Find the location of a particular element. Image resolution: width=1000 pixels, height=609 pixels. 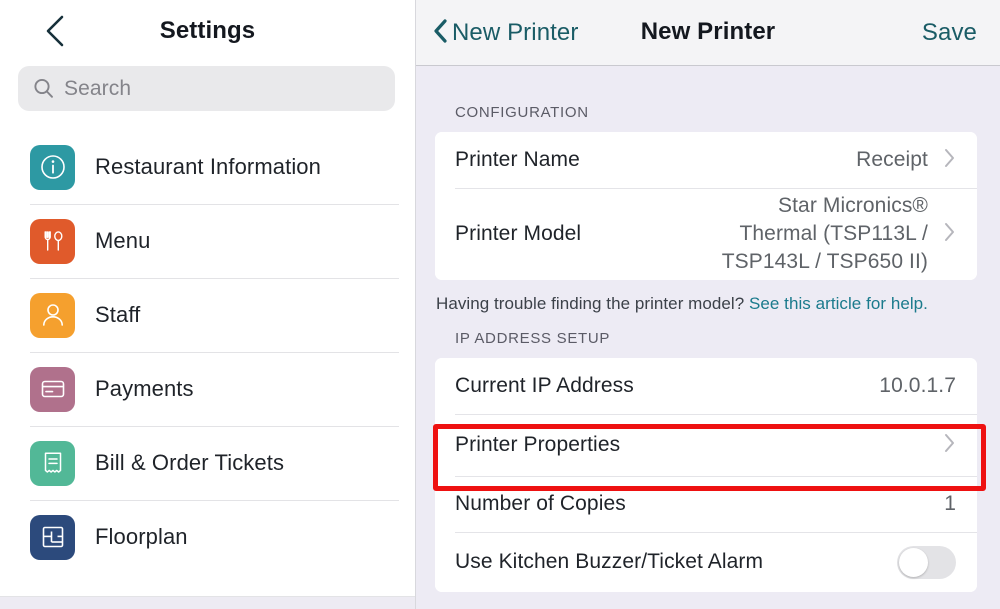

search-placeholder: Search is located at coordinates (98, 88).